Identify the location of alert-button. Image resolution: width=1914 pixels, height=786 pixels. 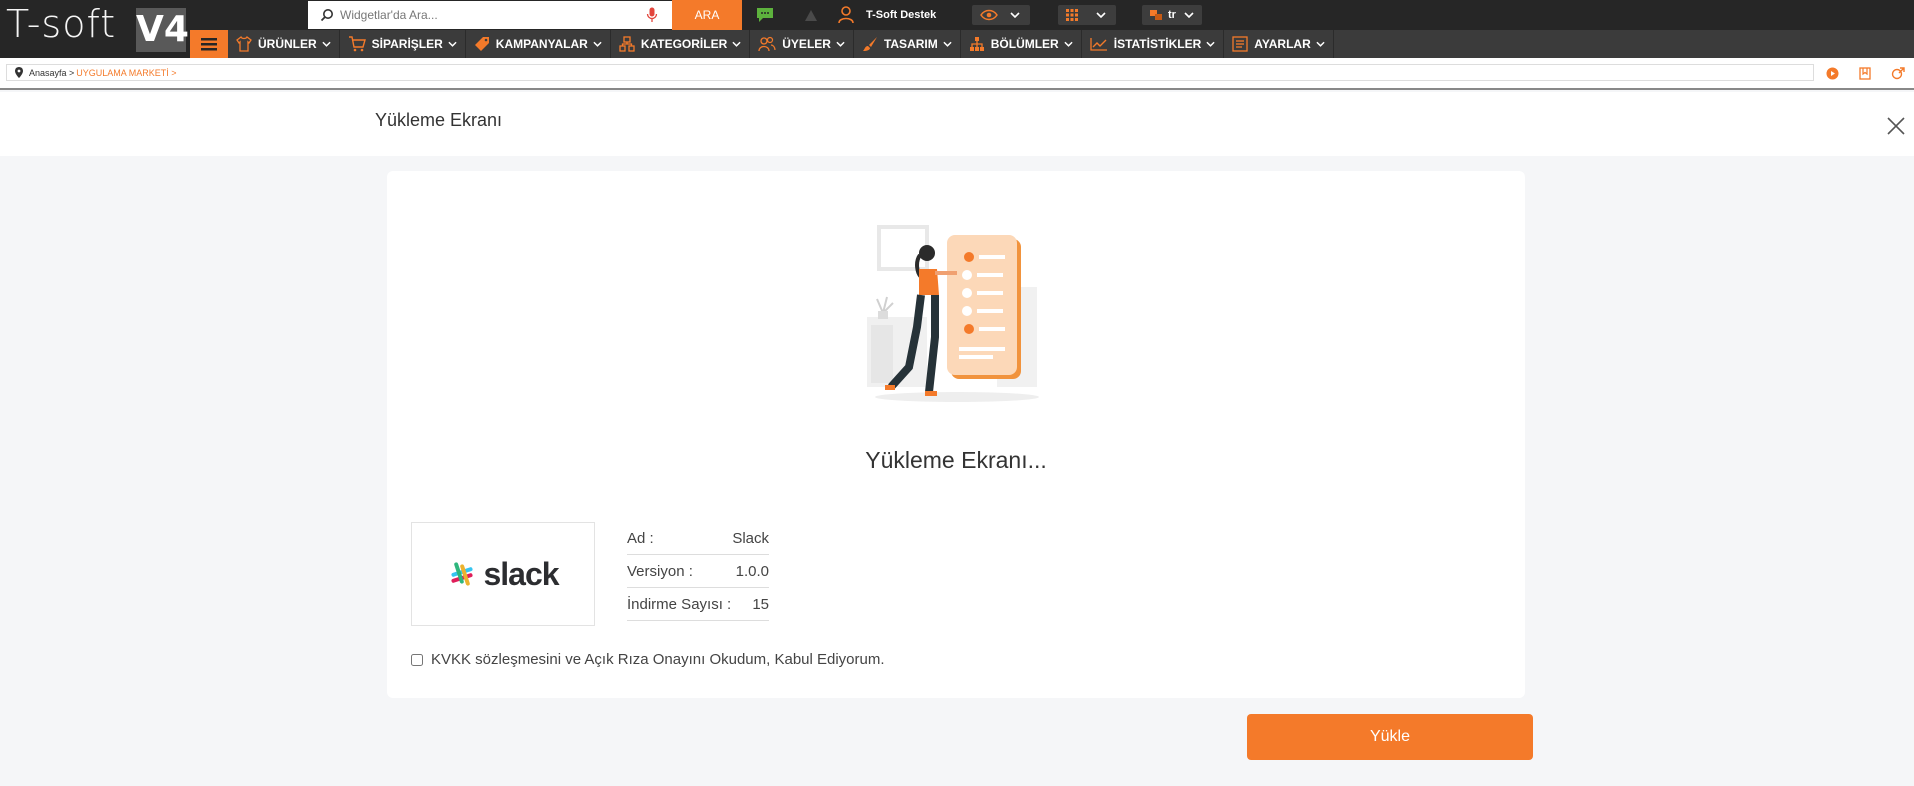
(811, 15).